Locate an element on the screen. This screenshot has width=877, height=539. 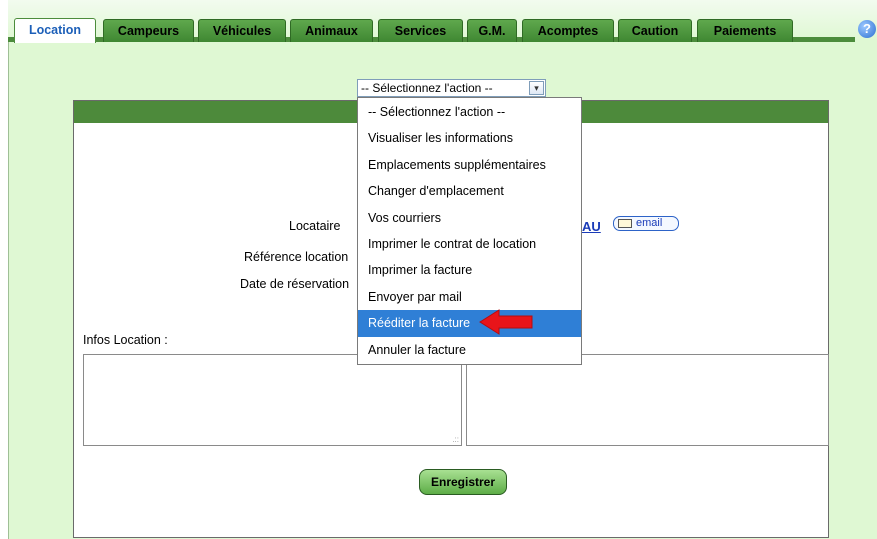
option-changer-emplacement: Changer d'emplacement is located at coordinates (469, 191).